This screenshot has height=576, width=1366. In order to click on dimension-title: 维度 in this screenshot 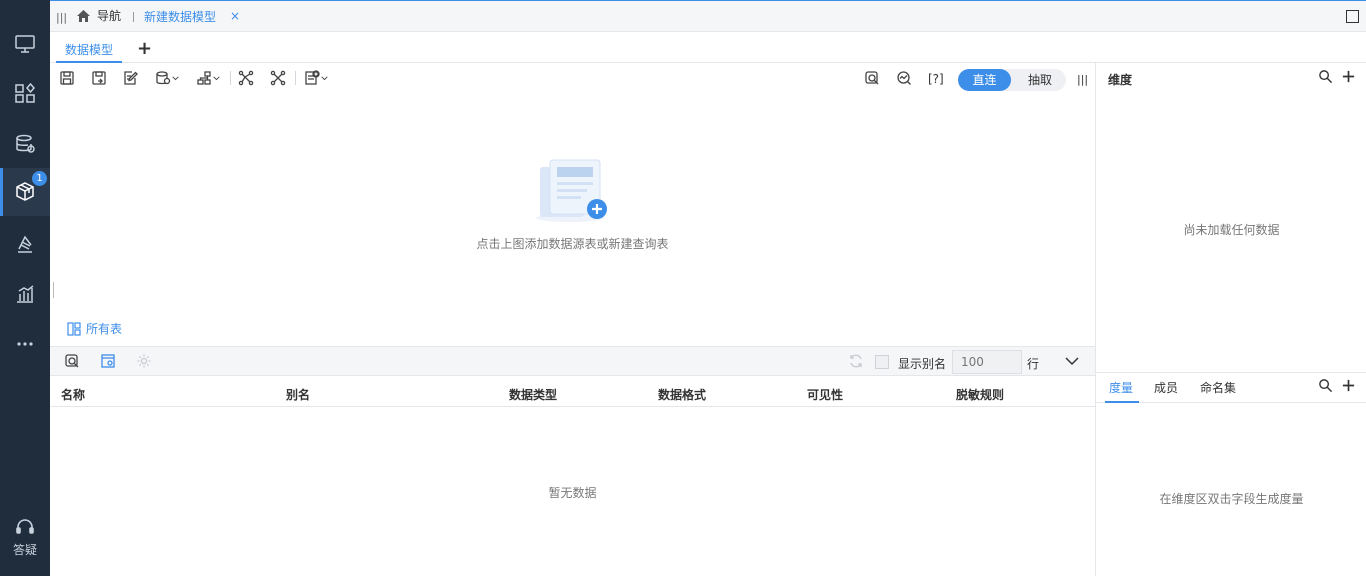, I will do `click(1120, 80)`.